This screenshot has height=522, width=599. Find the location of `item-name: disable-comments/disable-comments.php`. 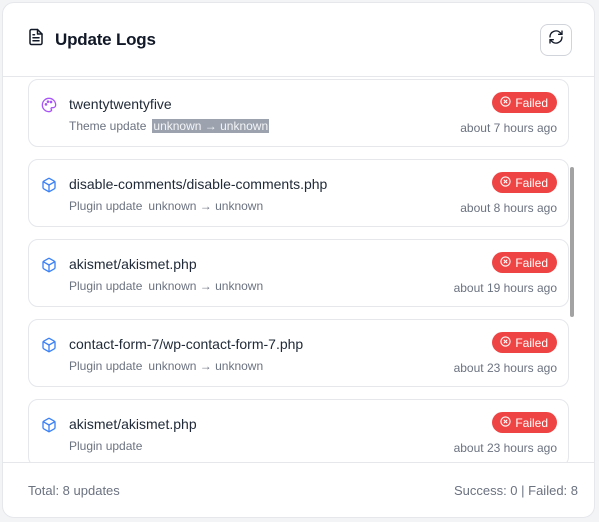

item-name: disable-comments/disable-comments.php is located at coordinates (198, 184).